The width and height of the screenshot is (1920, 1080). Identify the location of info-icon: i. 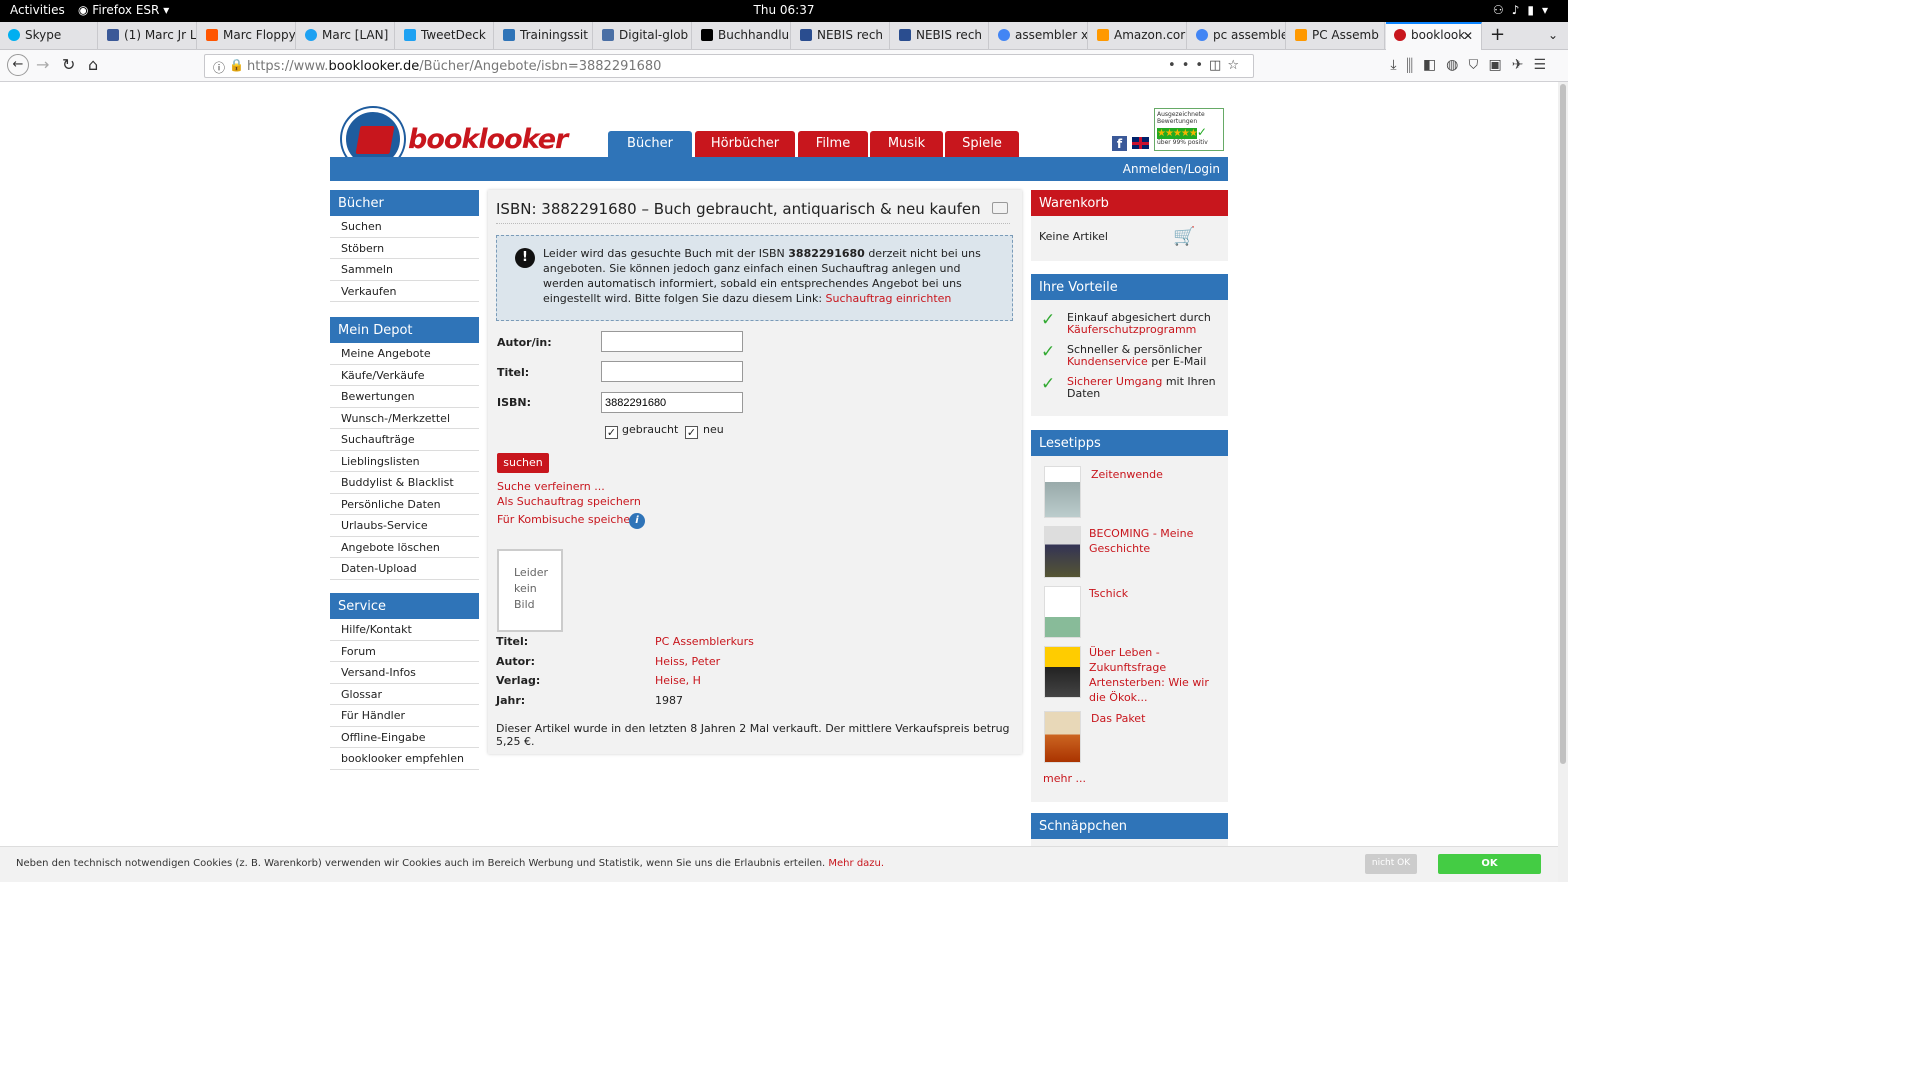
(637, 521).